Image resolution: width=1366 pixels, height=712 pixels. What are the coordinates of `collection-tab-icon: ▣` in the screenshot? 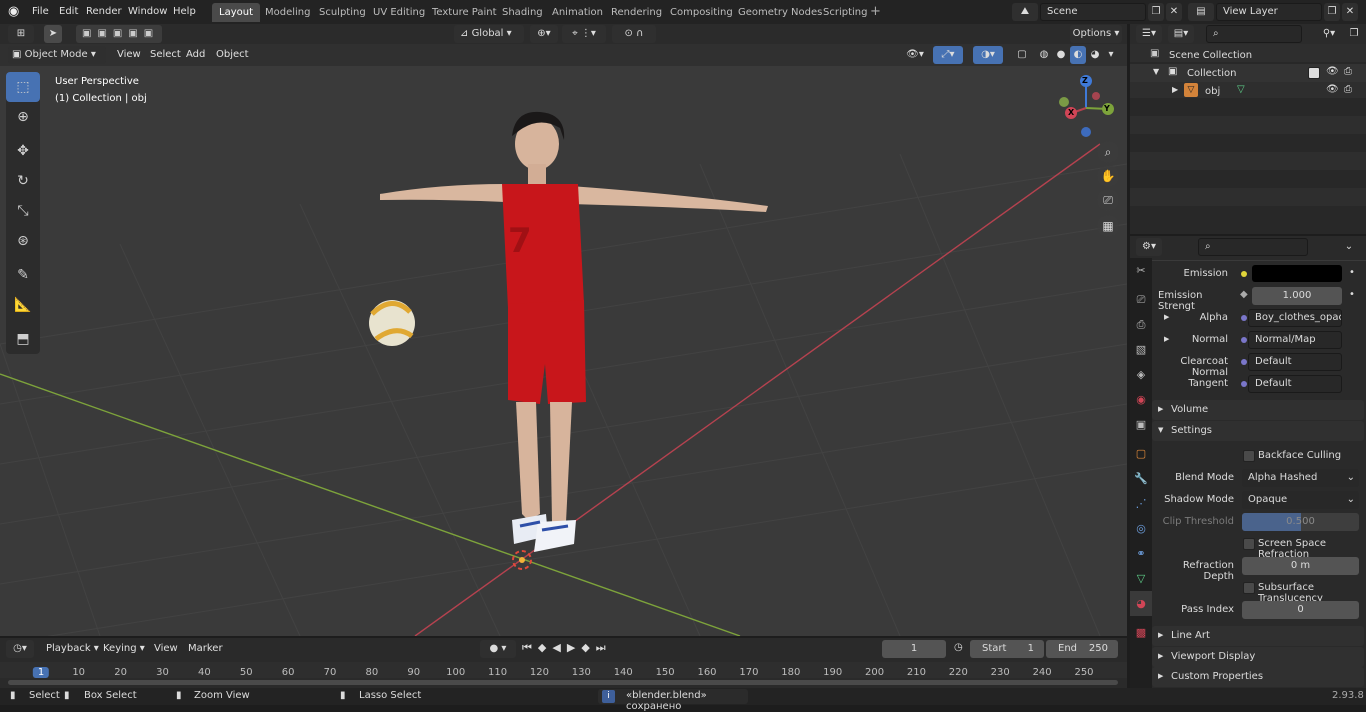 It's located at (1141, 424).